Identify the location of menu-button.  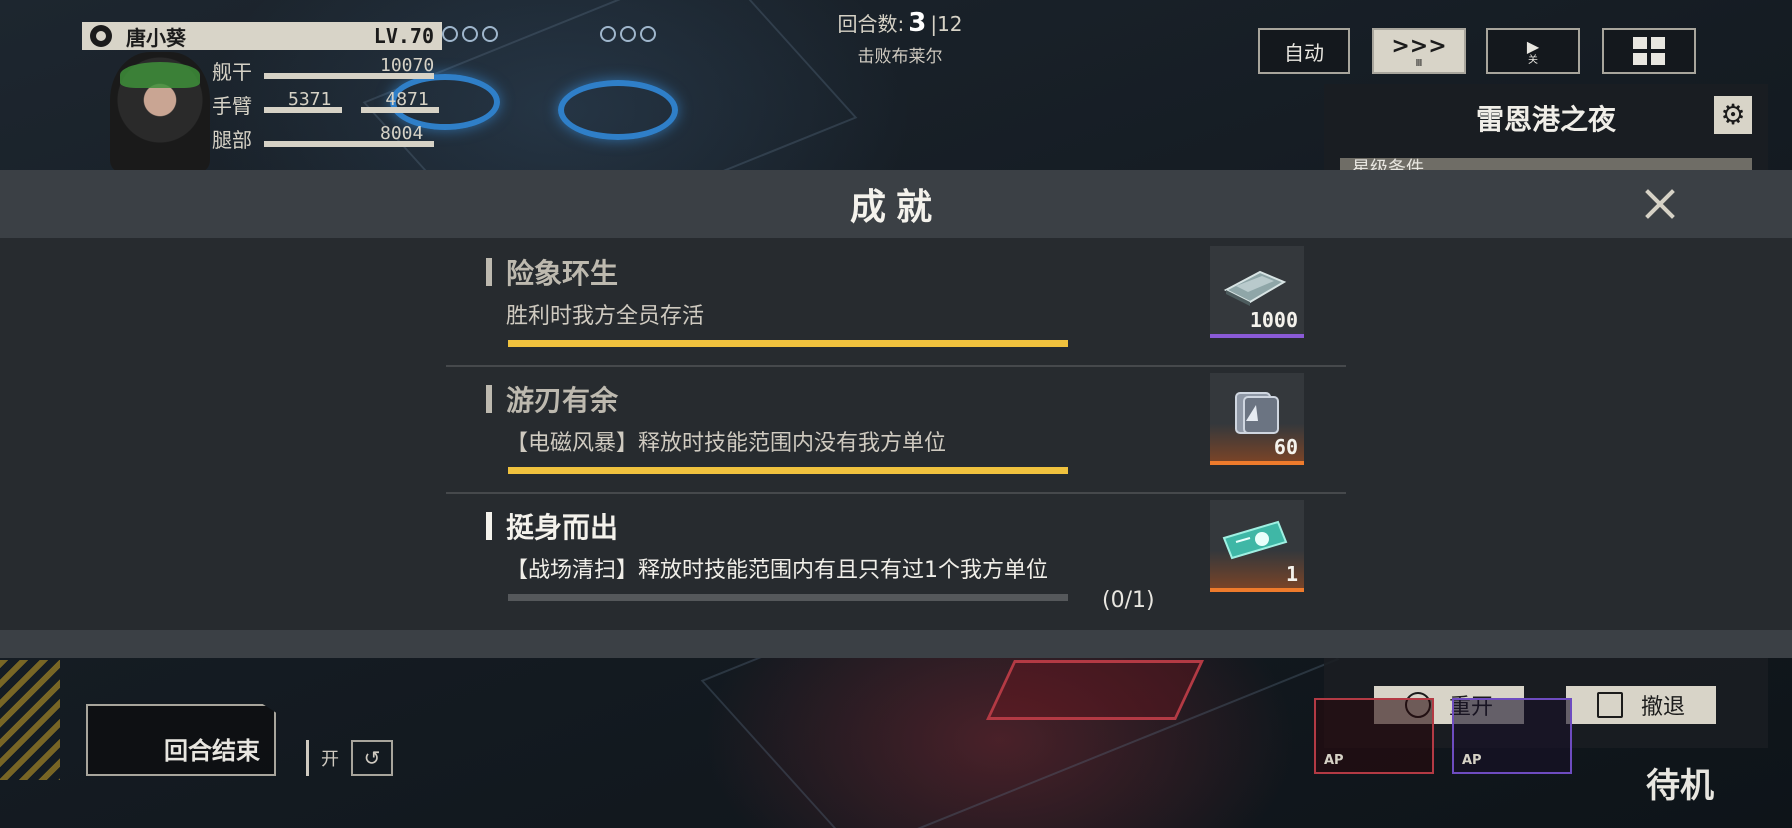
(1649, 51).